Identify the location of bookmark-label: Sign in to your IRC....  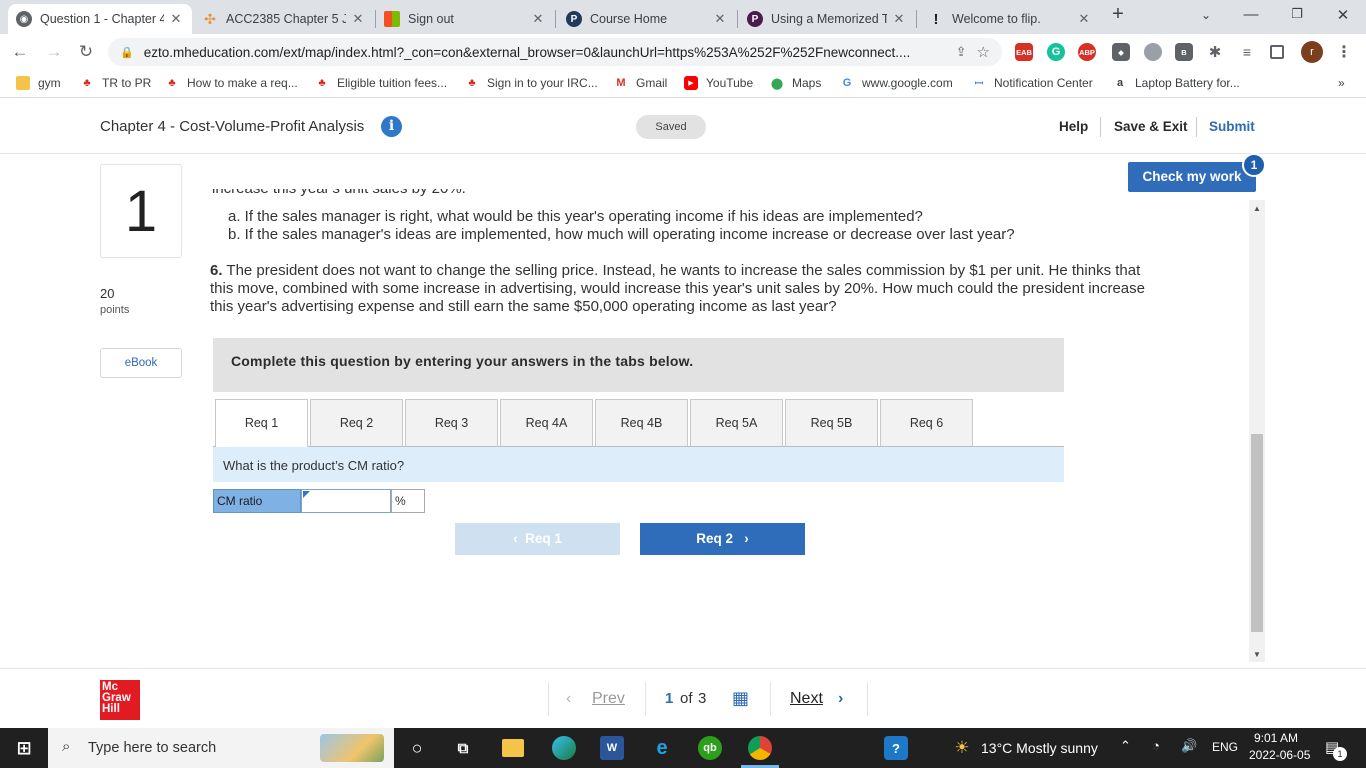
(542, 83).